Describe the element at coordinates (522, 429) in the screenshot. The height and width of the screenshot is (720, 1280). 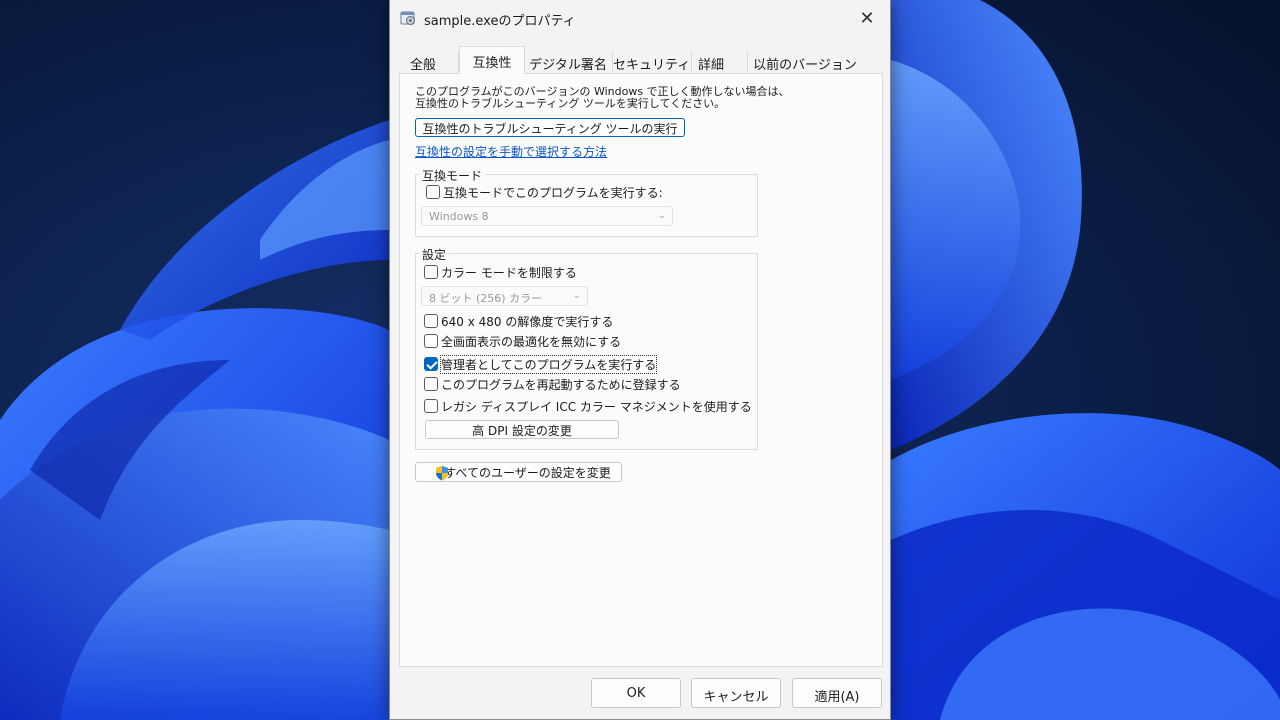
I see `high-dpi-settings-button: 高 DPI 設定の変更` at that location.